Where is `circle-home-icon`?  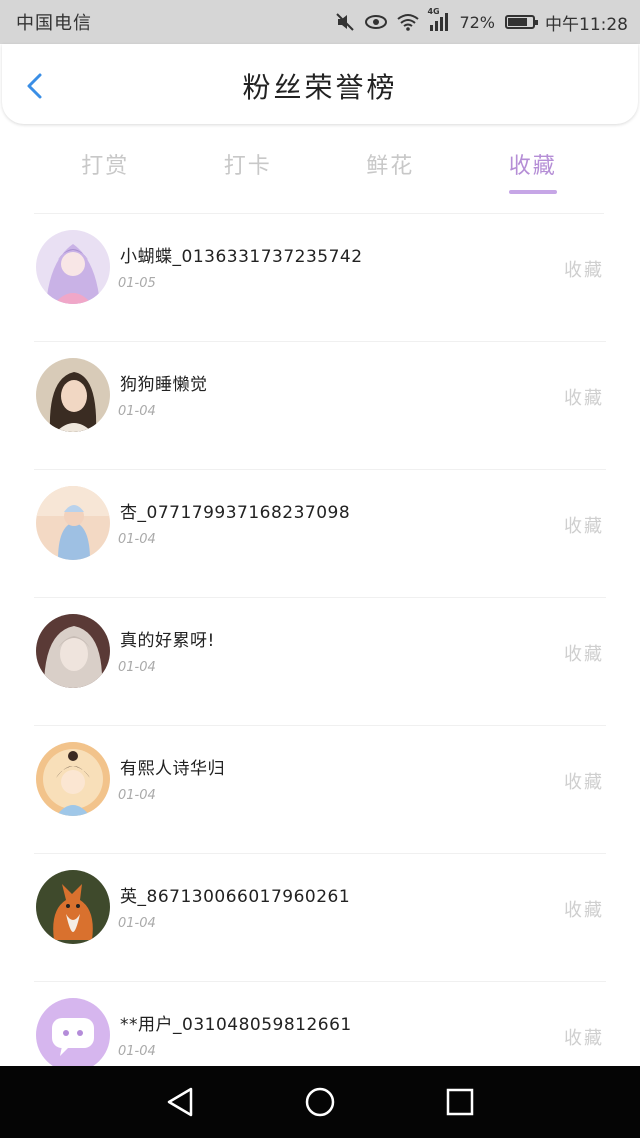 circle-home-icon is located at coordinates (320, 1102).